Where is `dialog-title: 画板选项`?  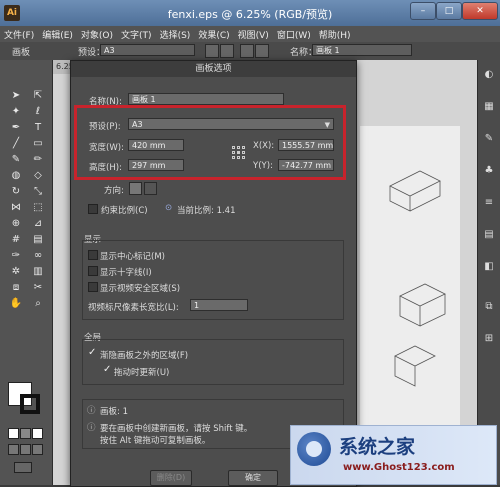 dialog-title: 画板选项 is located at coordinates (213, 69).